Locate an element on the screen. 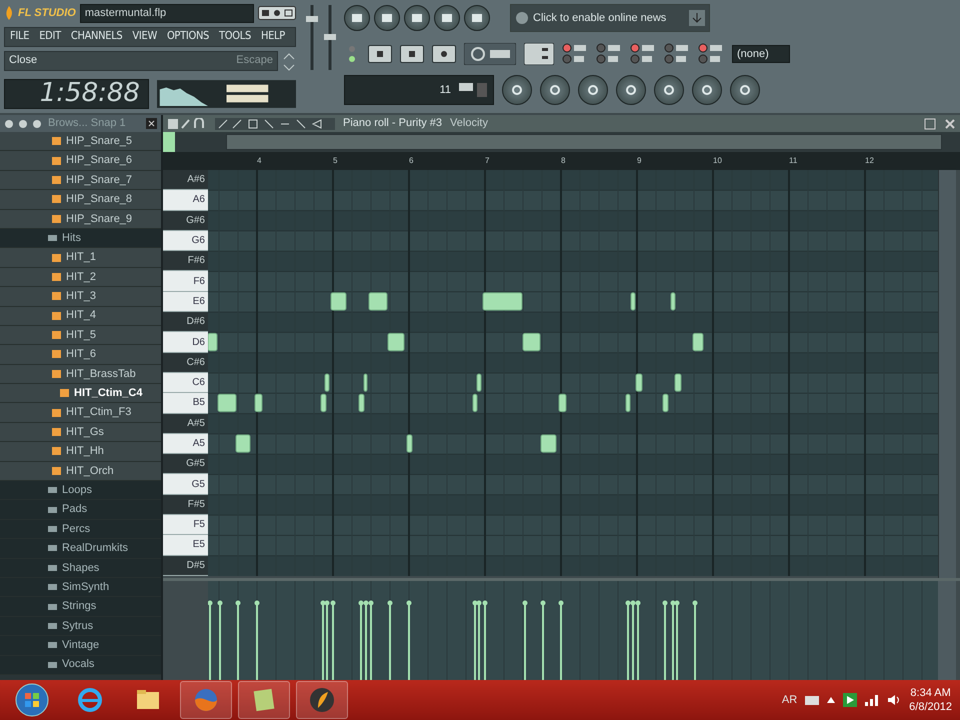  taskbar-button is located at coordinates (264, 700).